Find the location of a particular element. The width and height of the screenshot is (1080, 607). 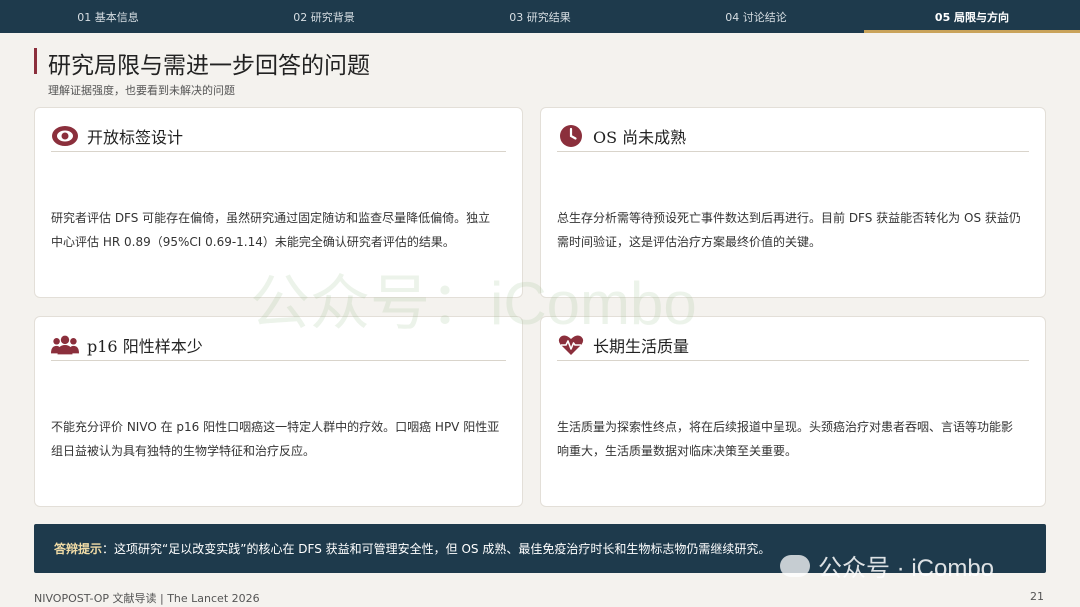

card-header: 长期生活质量 is located at coordinates (793, 345).